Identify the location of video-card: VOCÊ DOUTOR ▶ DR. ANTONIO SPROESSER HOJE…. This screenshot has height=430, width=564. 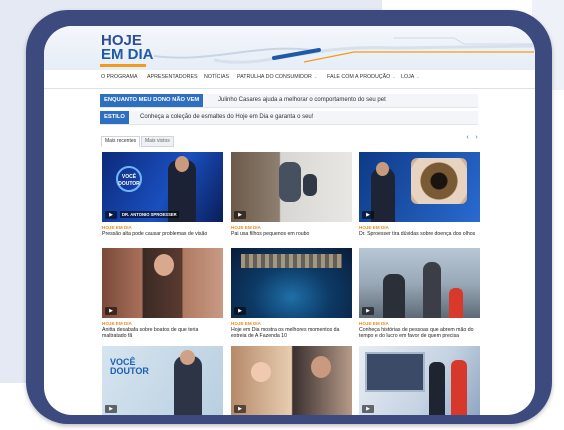
(162, 194).